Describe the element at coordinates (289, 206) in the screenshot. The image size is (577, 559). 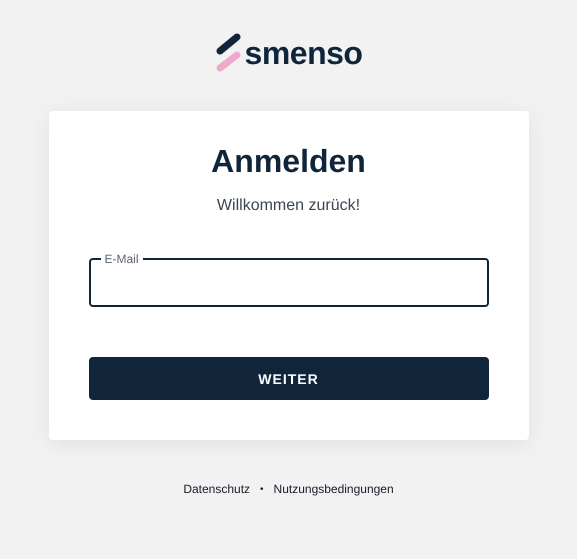
I see `welcome-text: Willkommen zurück!` at that location.